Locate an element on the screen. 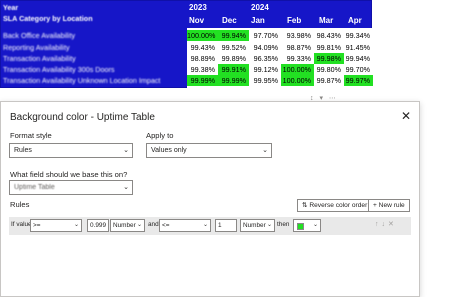 The height and width of the screenshot is (297, 474). matrix-value-cell: 99.34% is located at coordinates (358, 35).